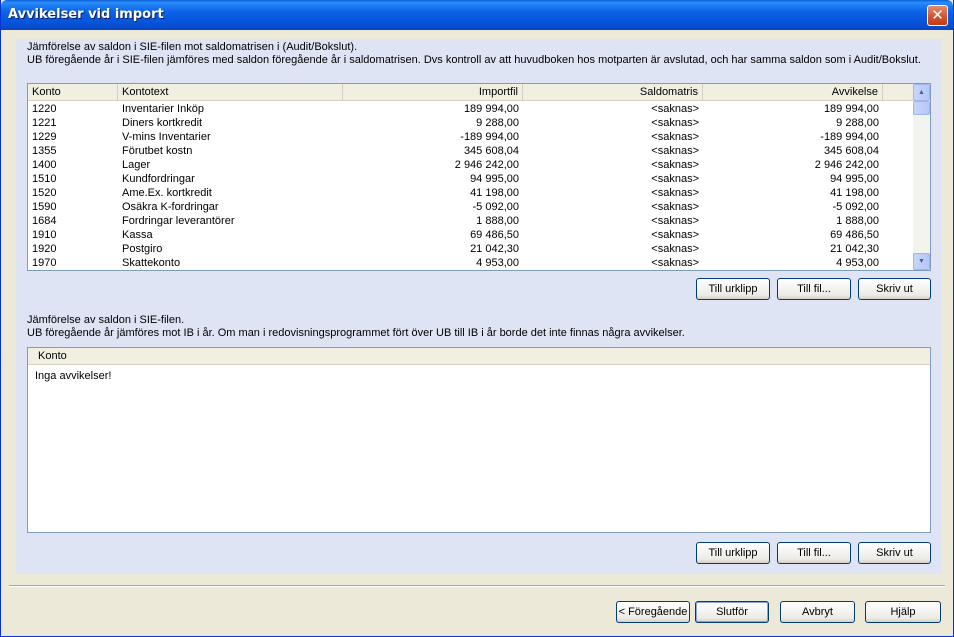 Image resolution: width=954 pixels, height=637 pixels. I want to click on cell-importfil: 21 042,30, so click(494, 249).